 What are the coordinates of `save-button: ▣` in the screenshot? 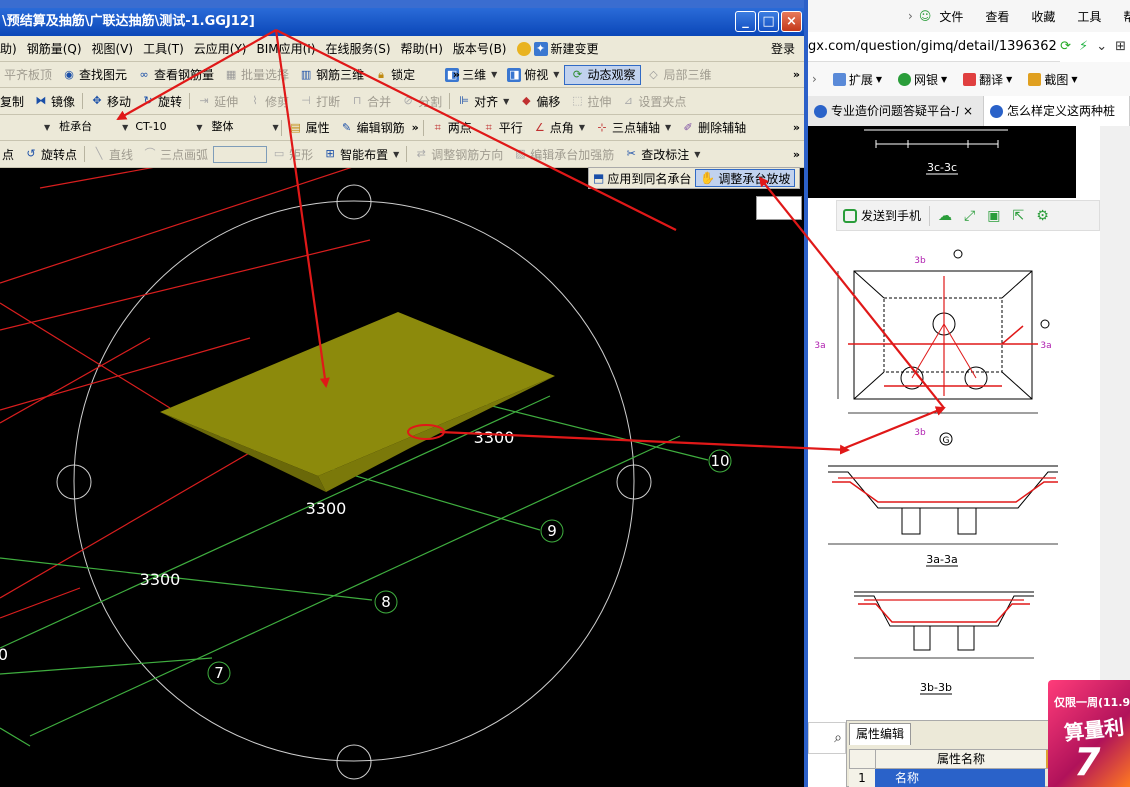 It's located at (993, 216).